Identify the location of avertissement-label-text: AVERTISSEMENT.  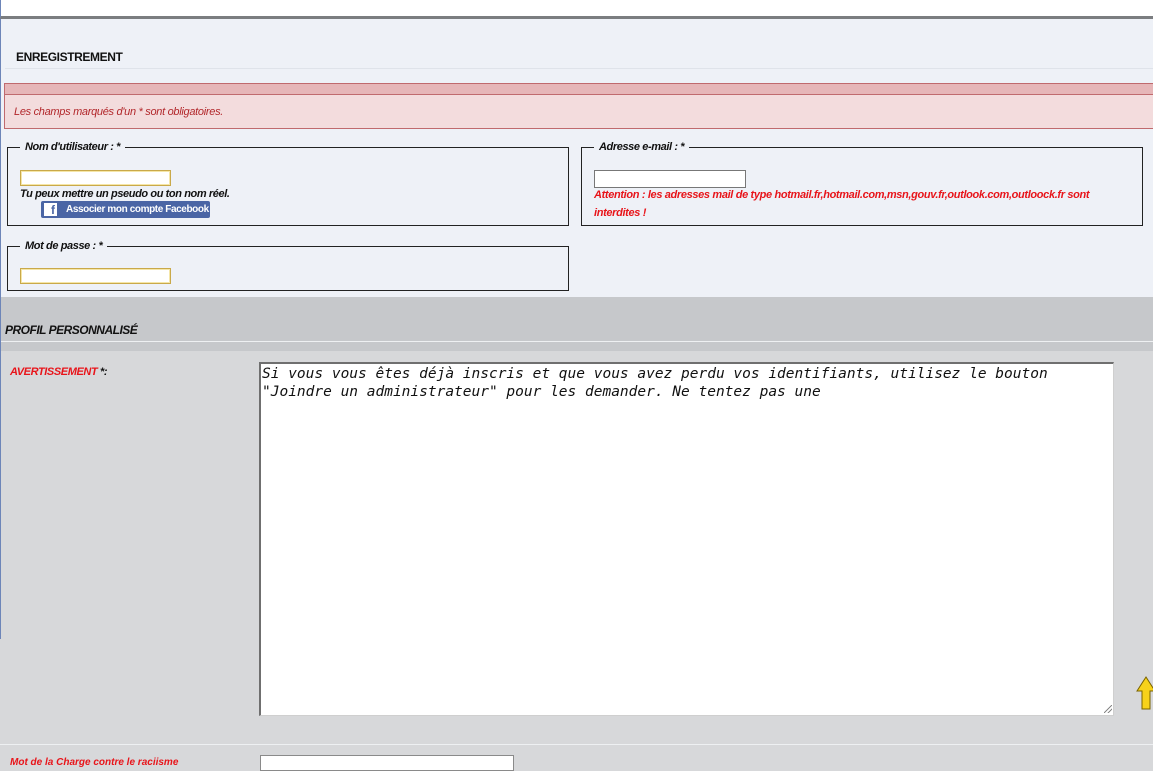
(54, 372).